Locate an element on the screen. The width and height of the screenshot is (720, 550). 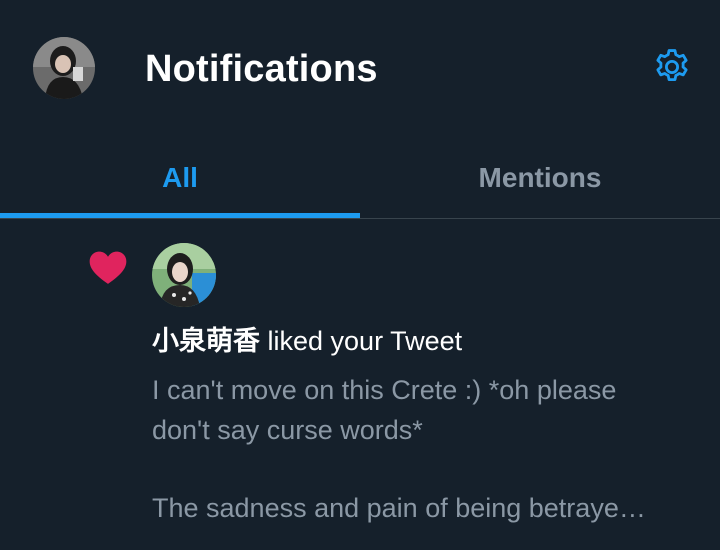
page-title: Notifications is located at coordinates (261, 69).